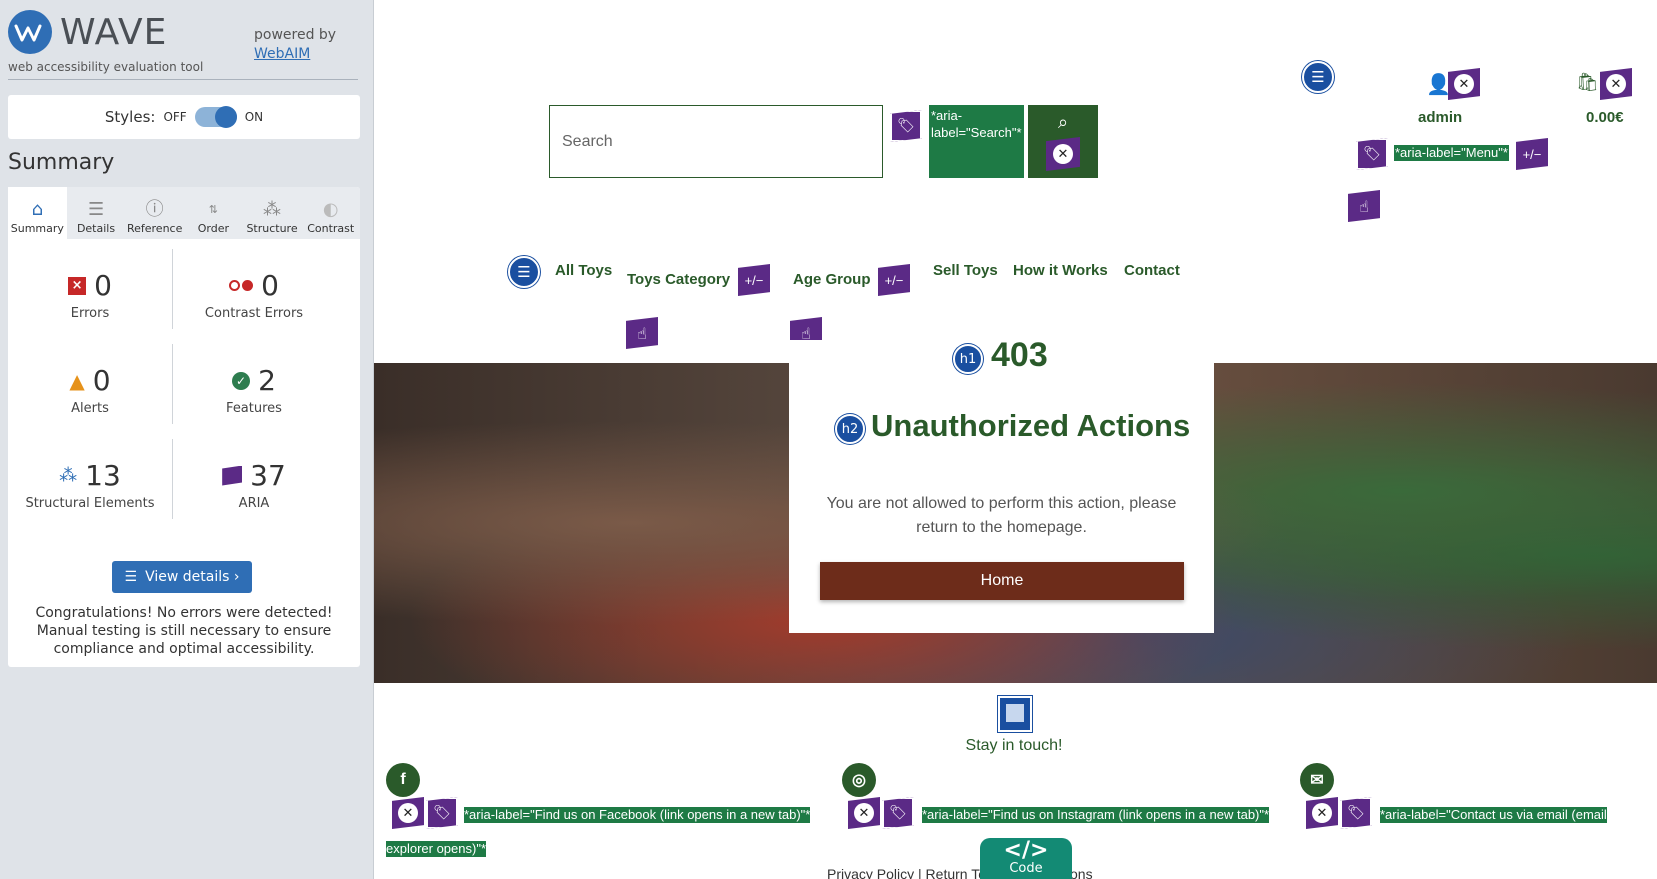 Image resolution: width=1657 pixels, height=879 pixels. Describe the element at coordinates (90, 503) in the screenshot. I see `structural-label: Structural Elements` at that location.